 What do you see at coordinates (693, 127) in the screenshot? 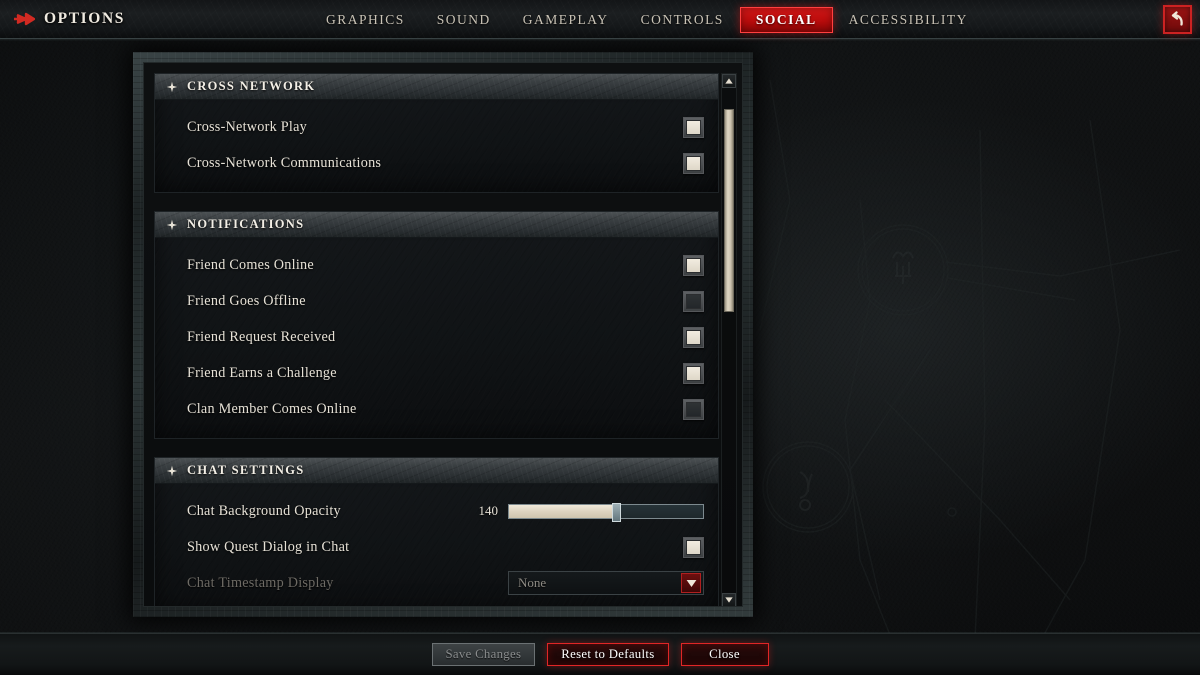
I see `checkbox-cross-network-play` at bounding box center [693, 127].